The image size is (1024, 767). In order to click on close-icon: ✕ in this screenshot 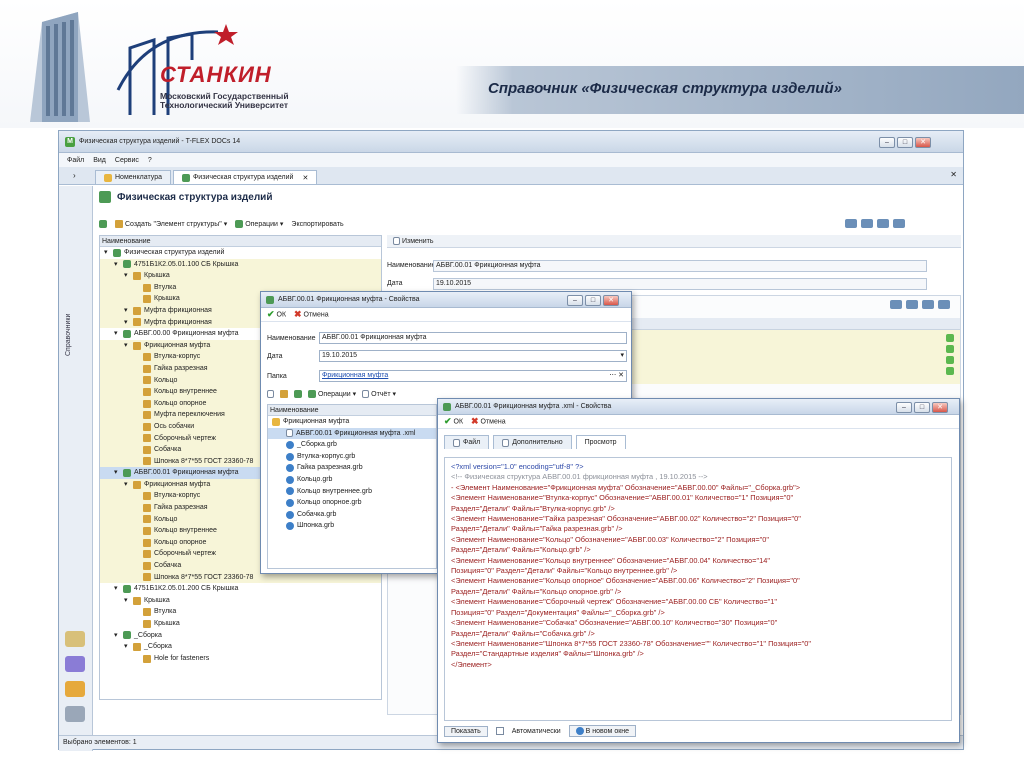, I will do `click(953, 174)`.